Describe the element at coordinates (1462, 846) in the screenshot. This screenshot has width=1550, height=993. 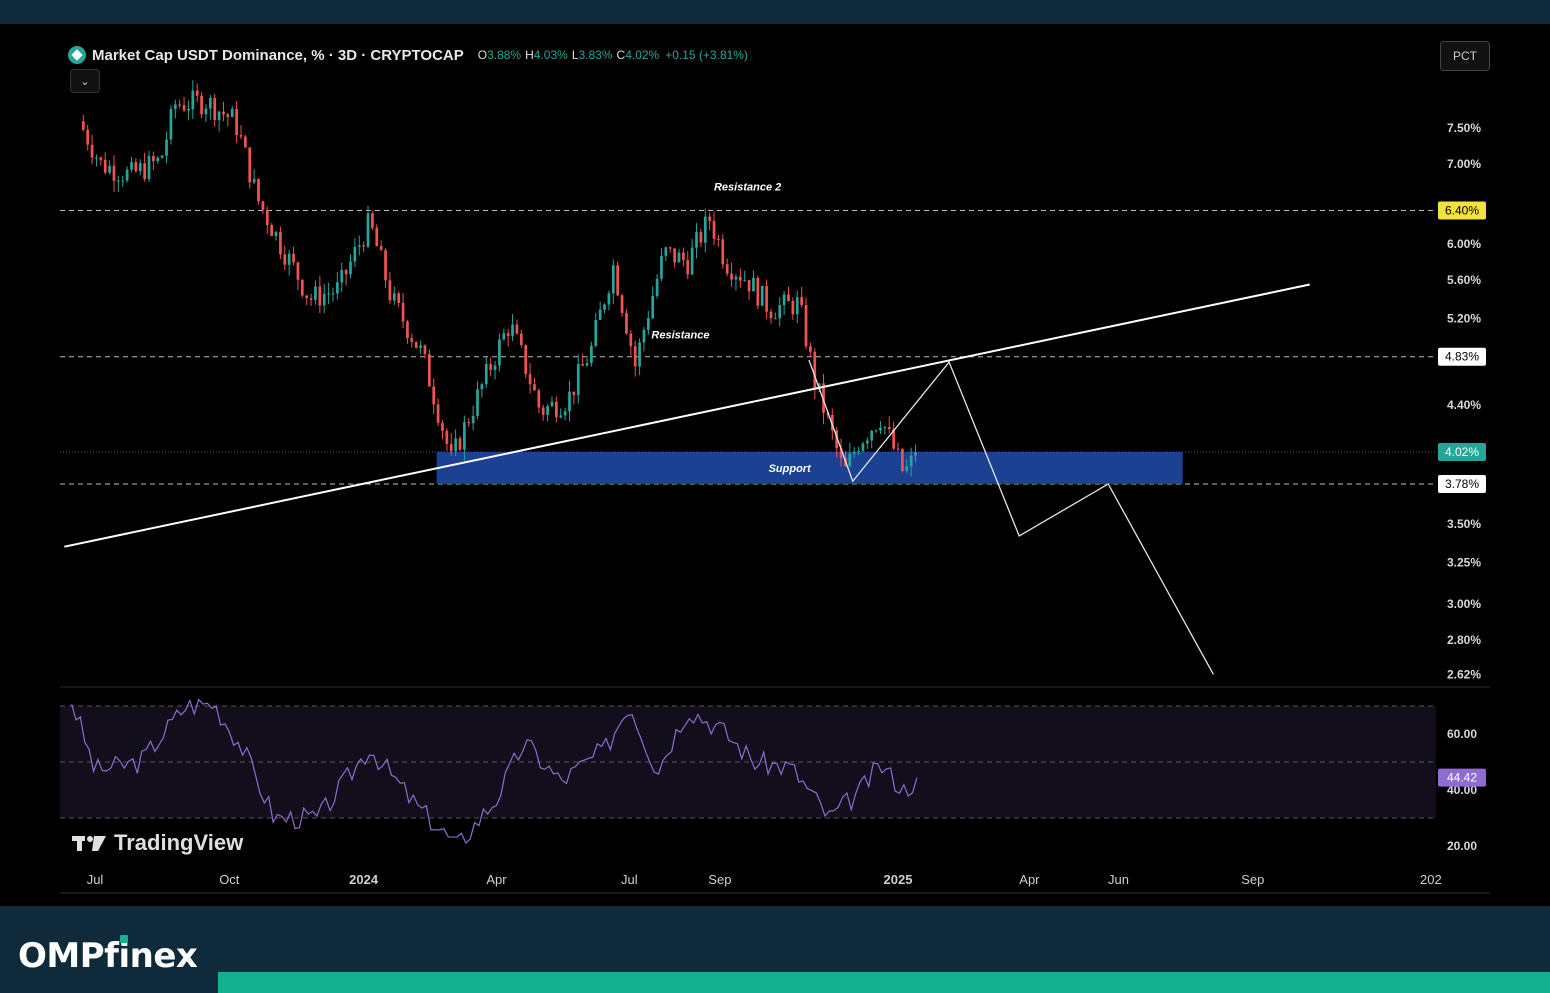
I see `rsi-tick-label: 20.00` at that location.